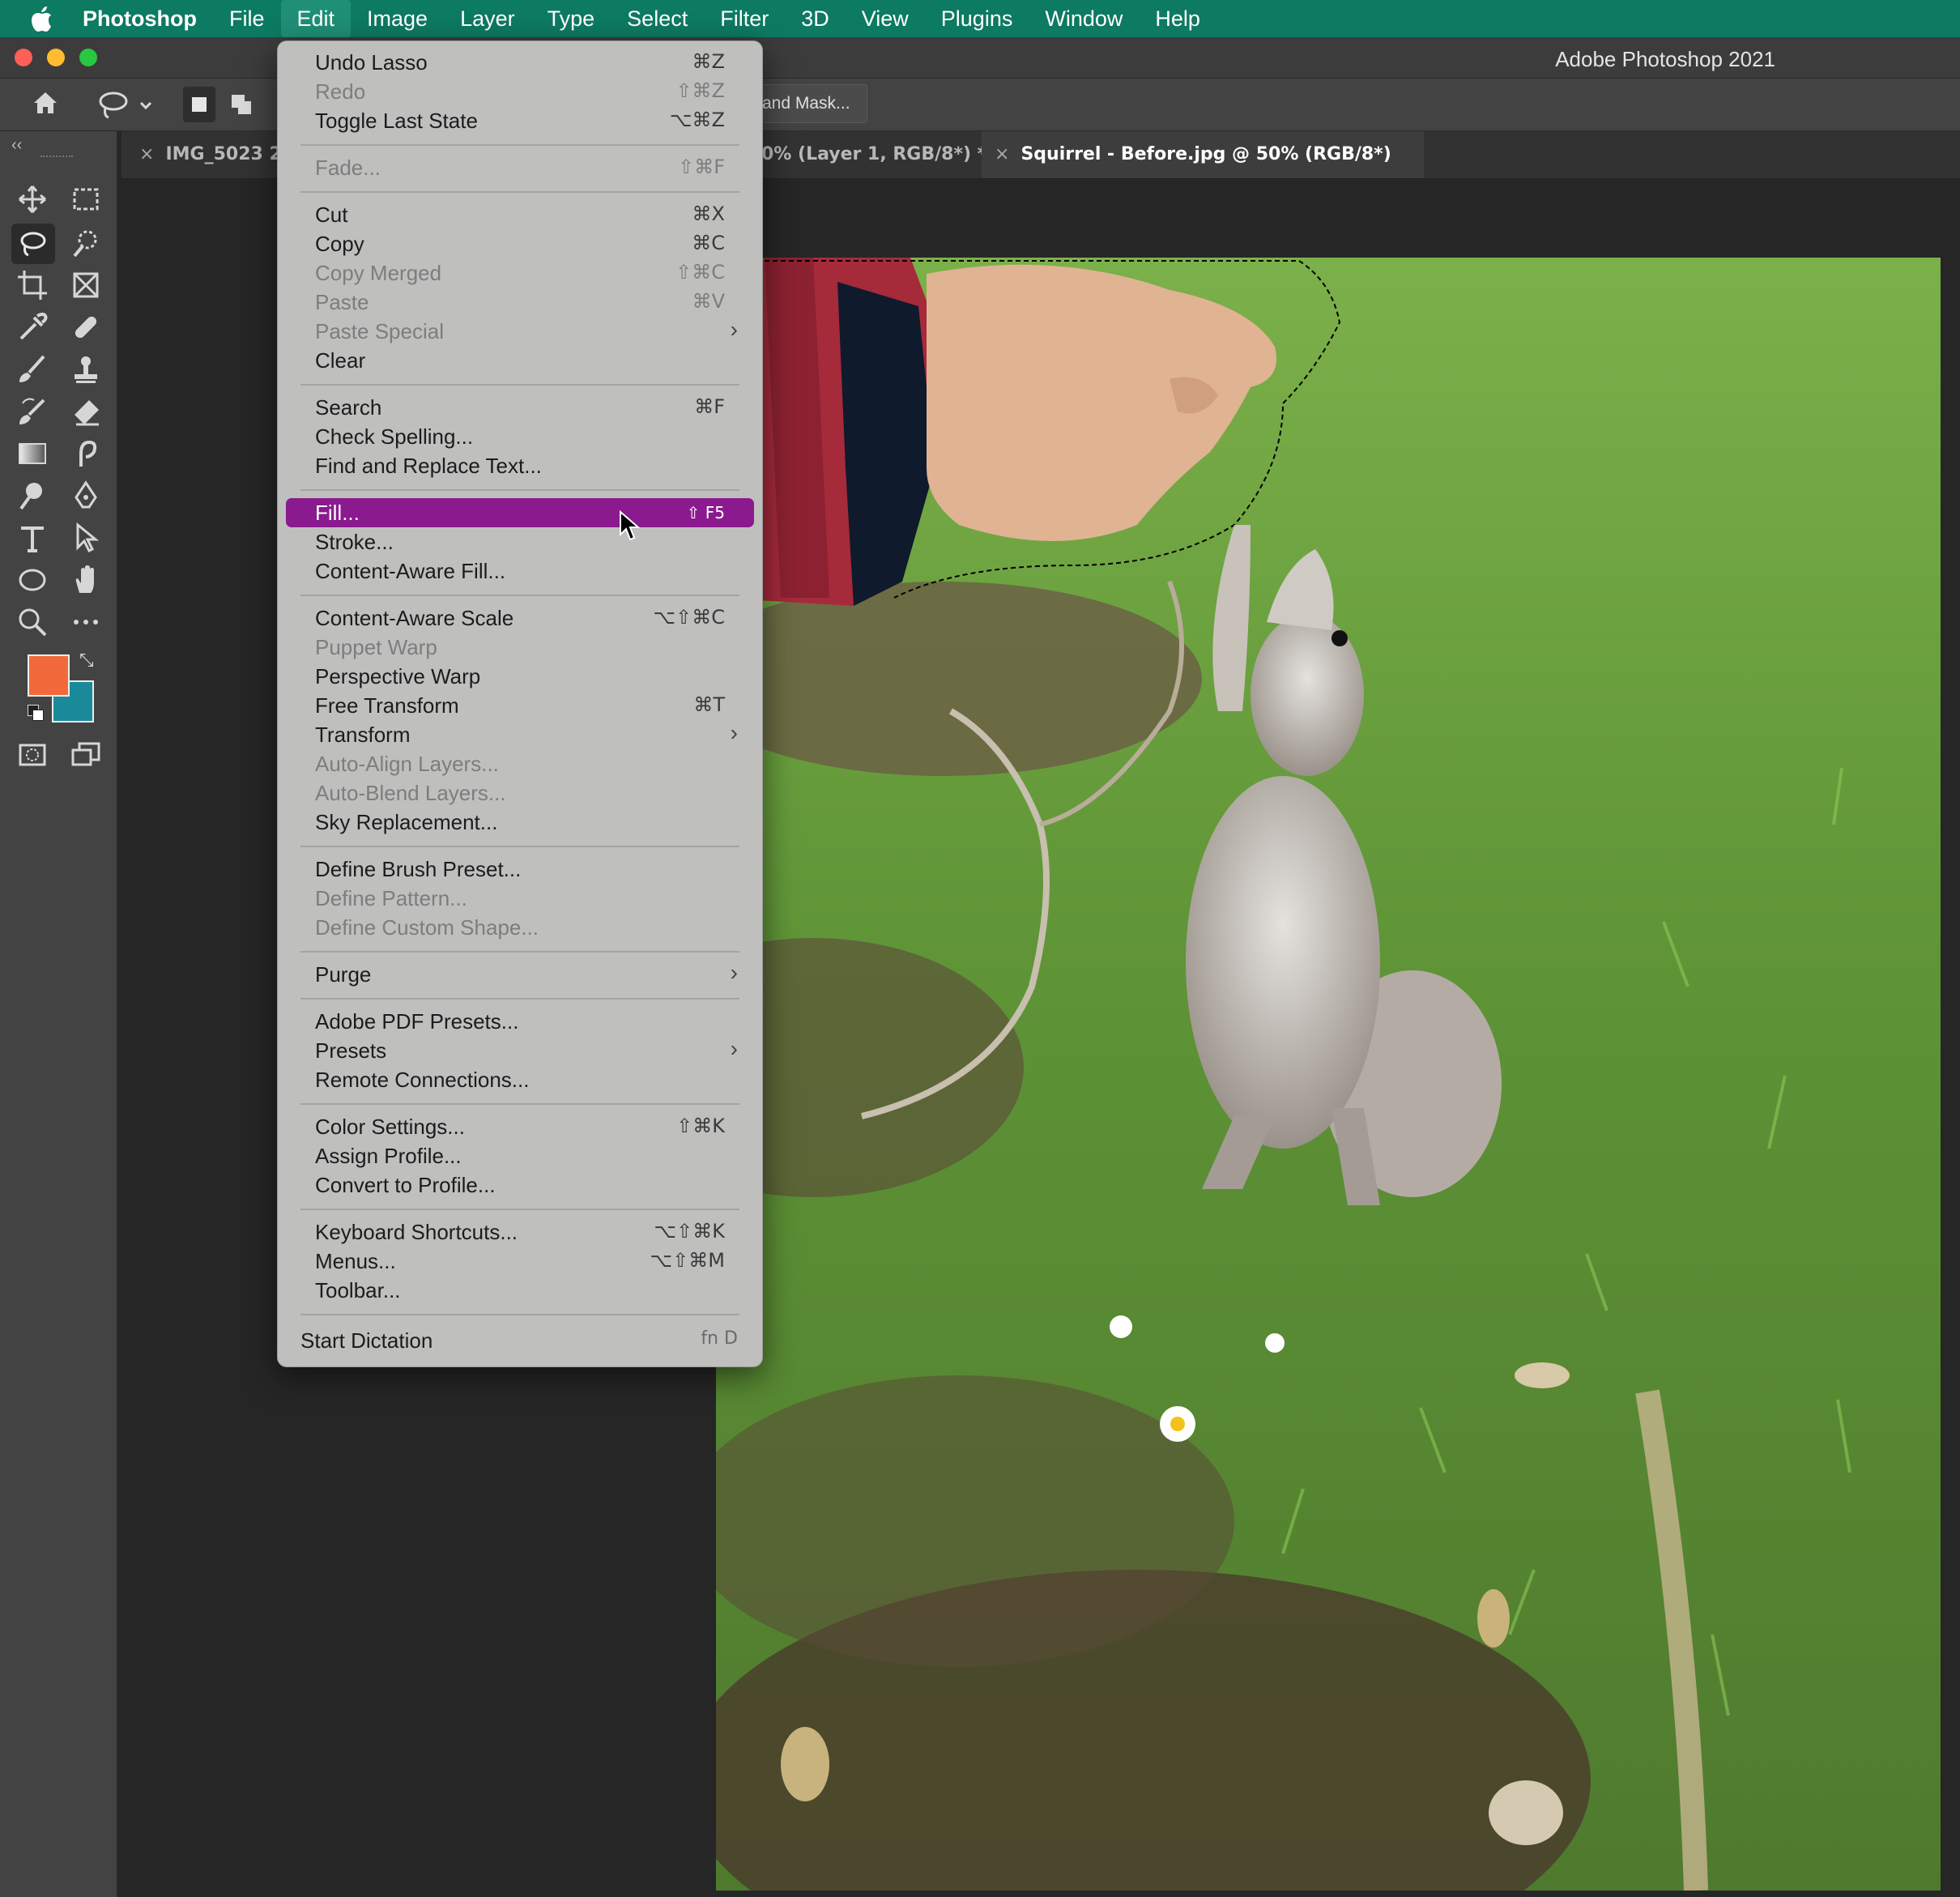 The image size is (1960, 1897). Describe the element at coordinates (49, 675) in the screenshot. I see `foreground-color-swatch` at that location.